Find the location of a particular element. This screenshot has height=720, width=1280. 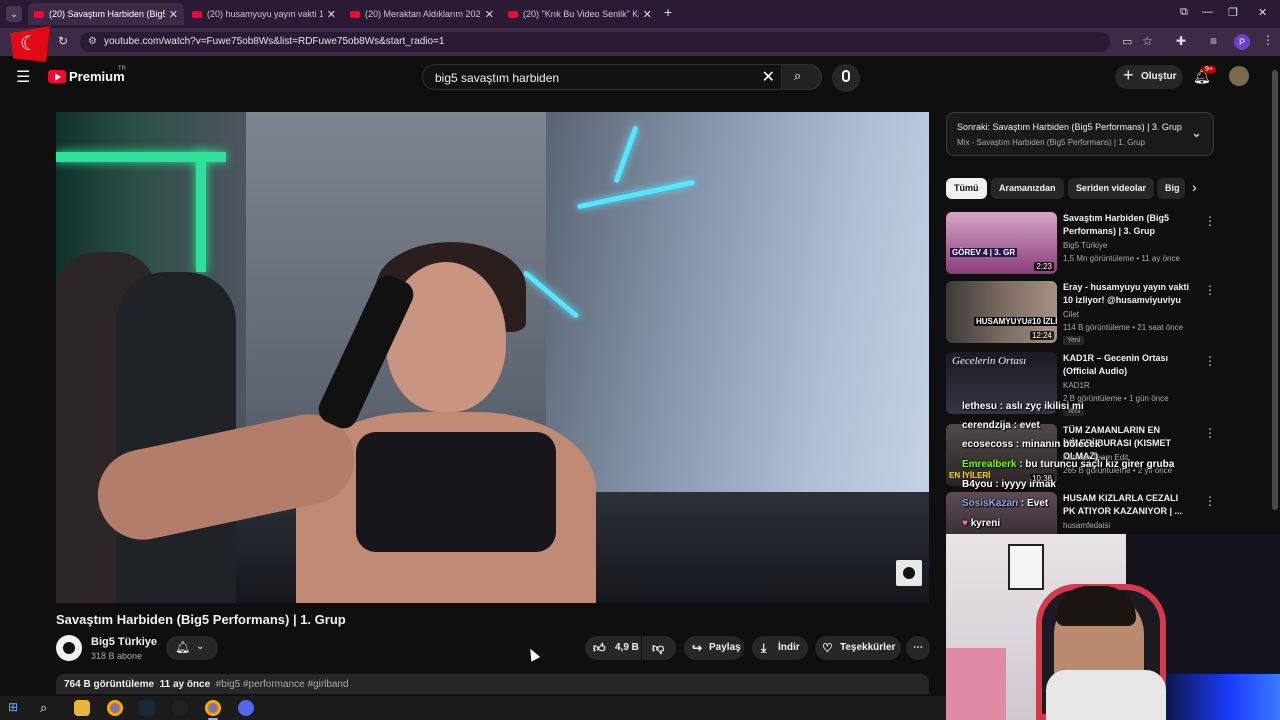

tab-title: (20) husamyuyu yayın vakti 10 is located at coordinates (265, 14).